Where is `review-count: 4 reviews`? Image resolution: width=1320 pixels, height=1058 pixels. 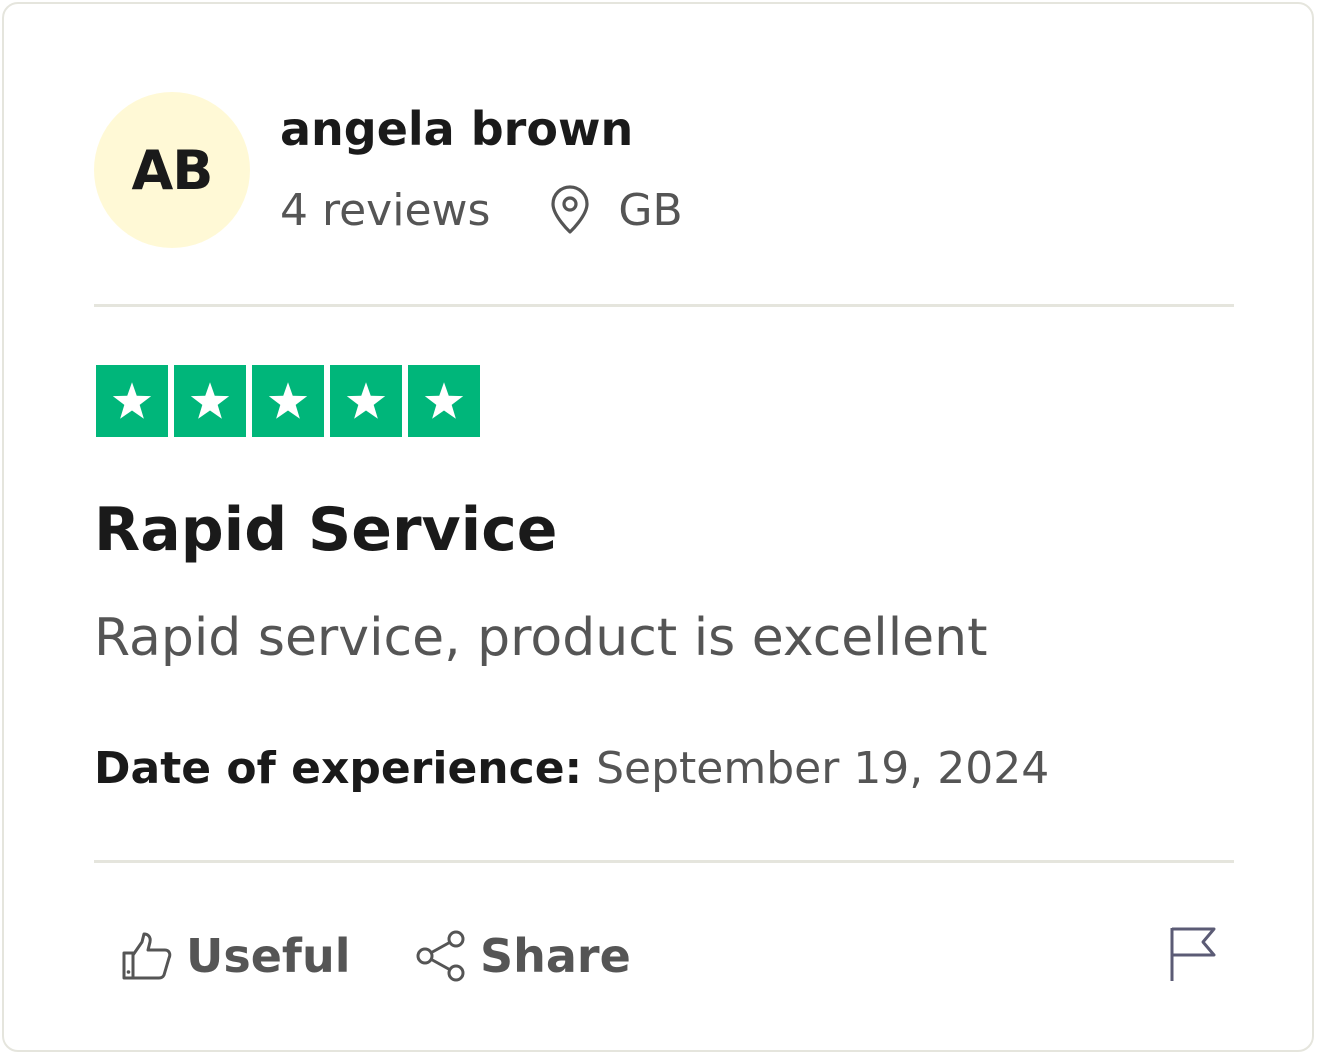 review-count: 4 reviews is located at coordinates (385, 210).